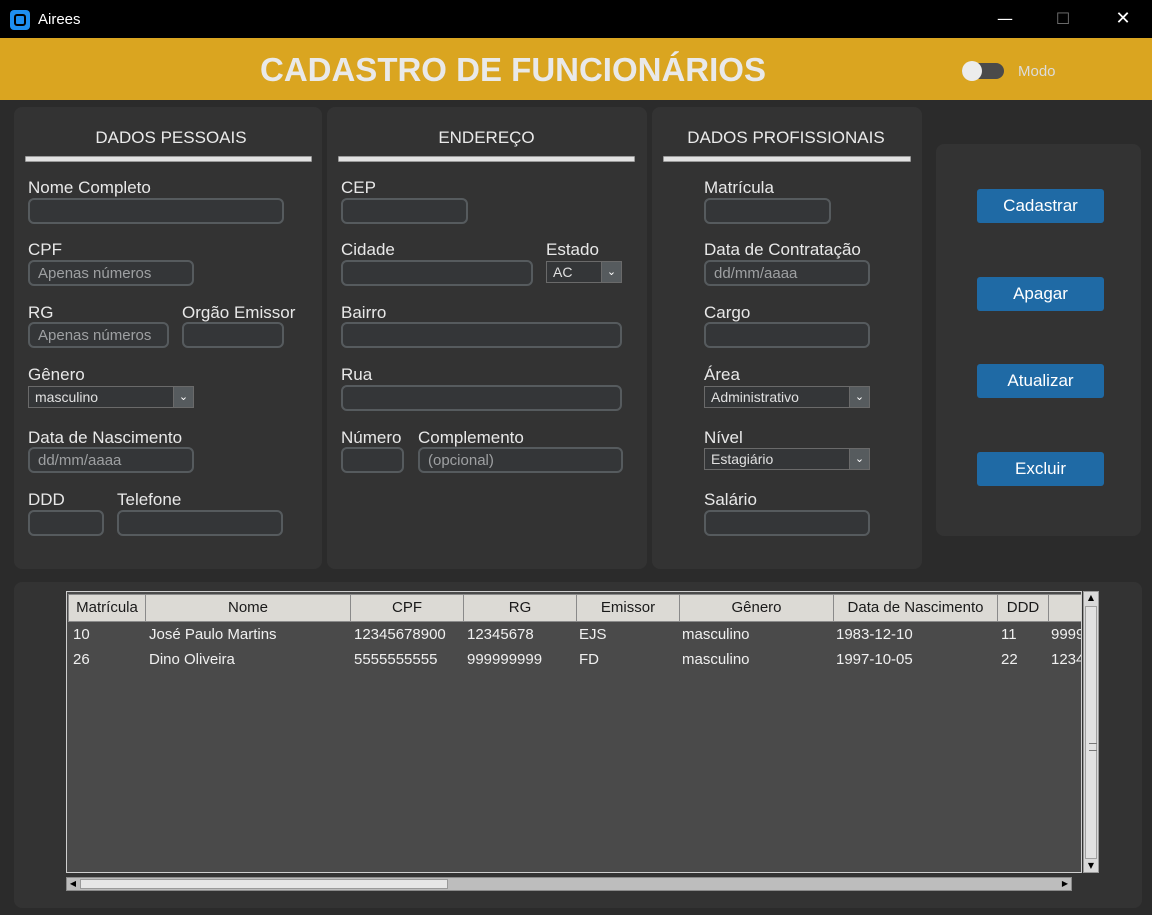 This screenshot has width=1152, height=915. Describe the element at coordinates (233, 335) in the screenshot. I see `issuer-input` at that location.